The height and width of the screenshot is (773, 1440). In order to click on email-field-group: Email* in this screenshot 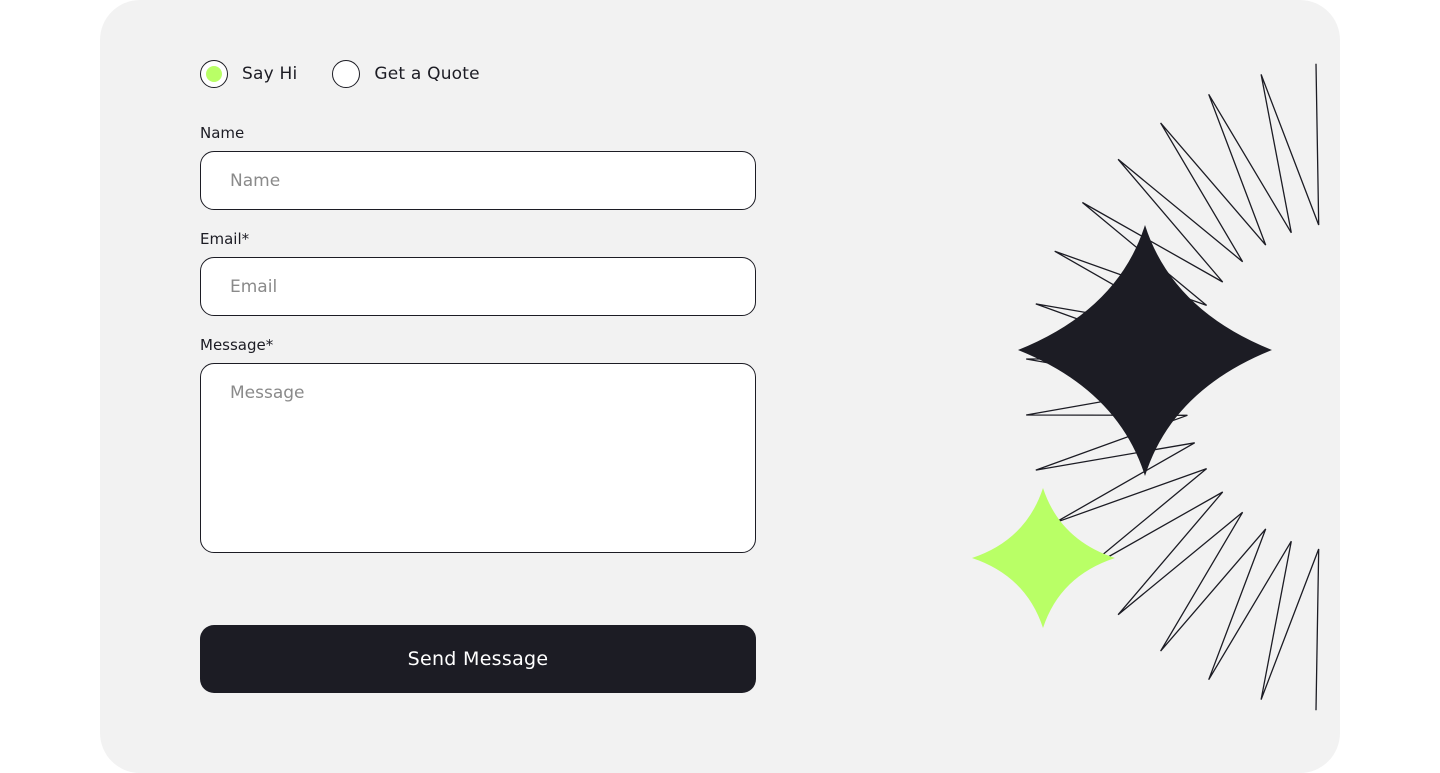, I will do `click(478, 273)`.